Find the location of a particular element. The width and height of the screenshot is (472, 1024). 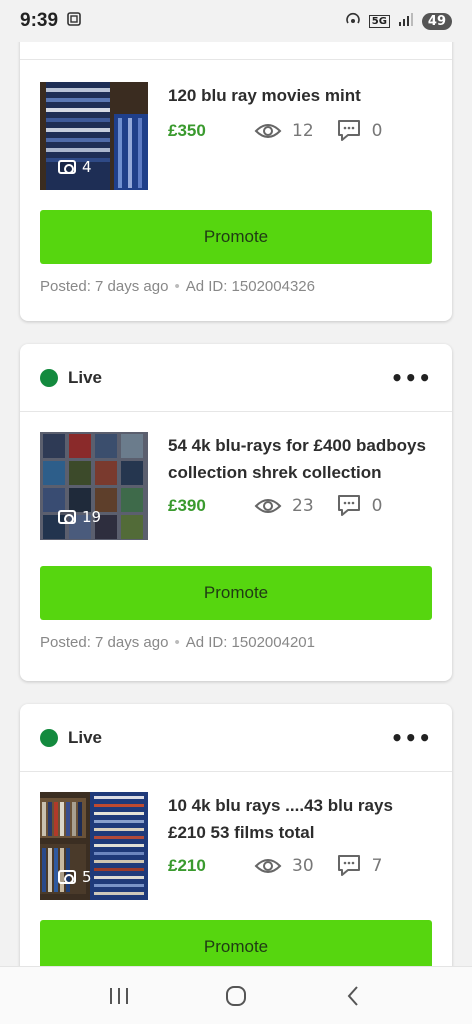

back-chevron-icon is located at coordinates (353, 995).